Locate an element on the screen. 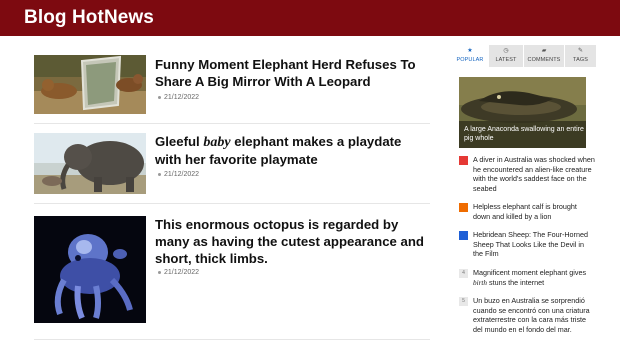 Image resolution: width=620 pixels, height=343 pixels. rank-badge: 5 is located at coordinates (463, 301).